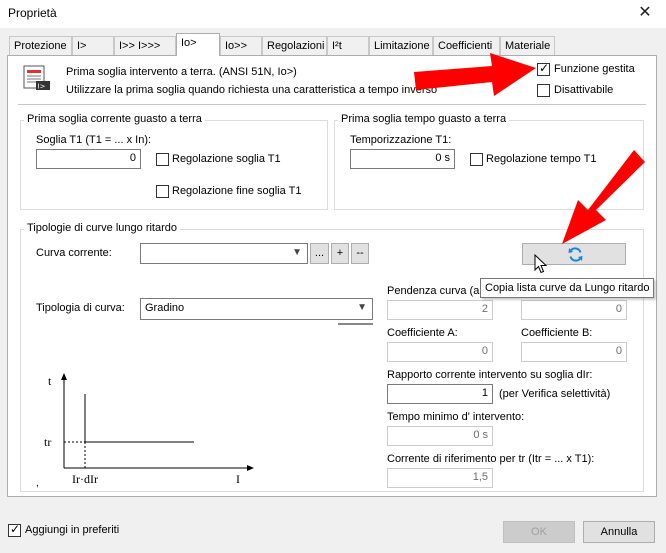  Describe the element at coordinates (340, 253) in the screenshot. I see `curva-add-button: +` at that location.